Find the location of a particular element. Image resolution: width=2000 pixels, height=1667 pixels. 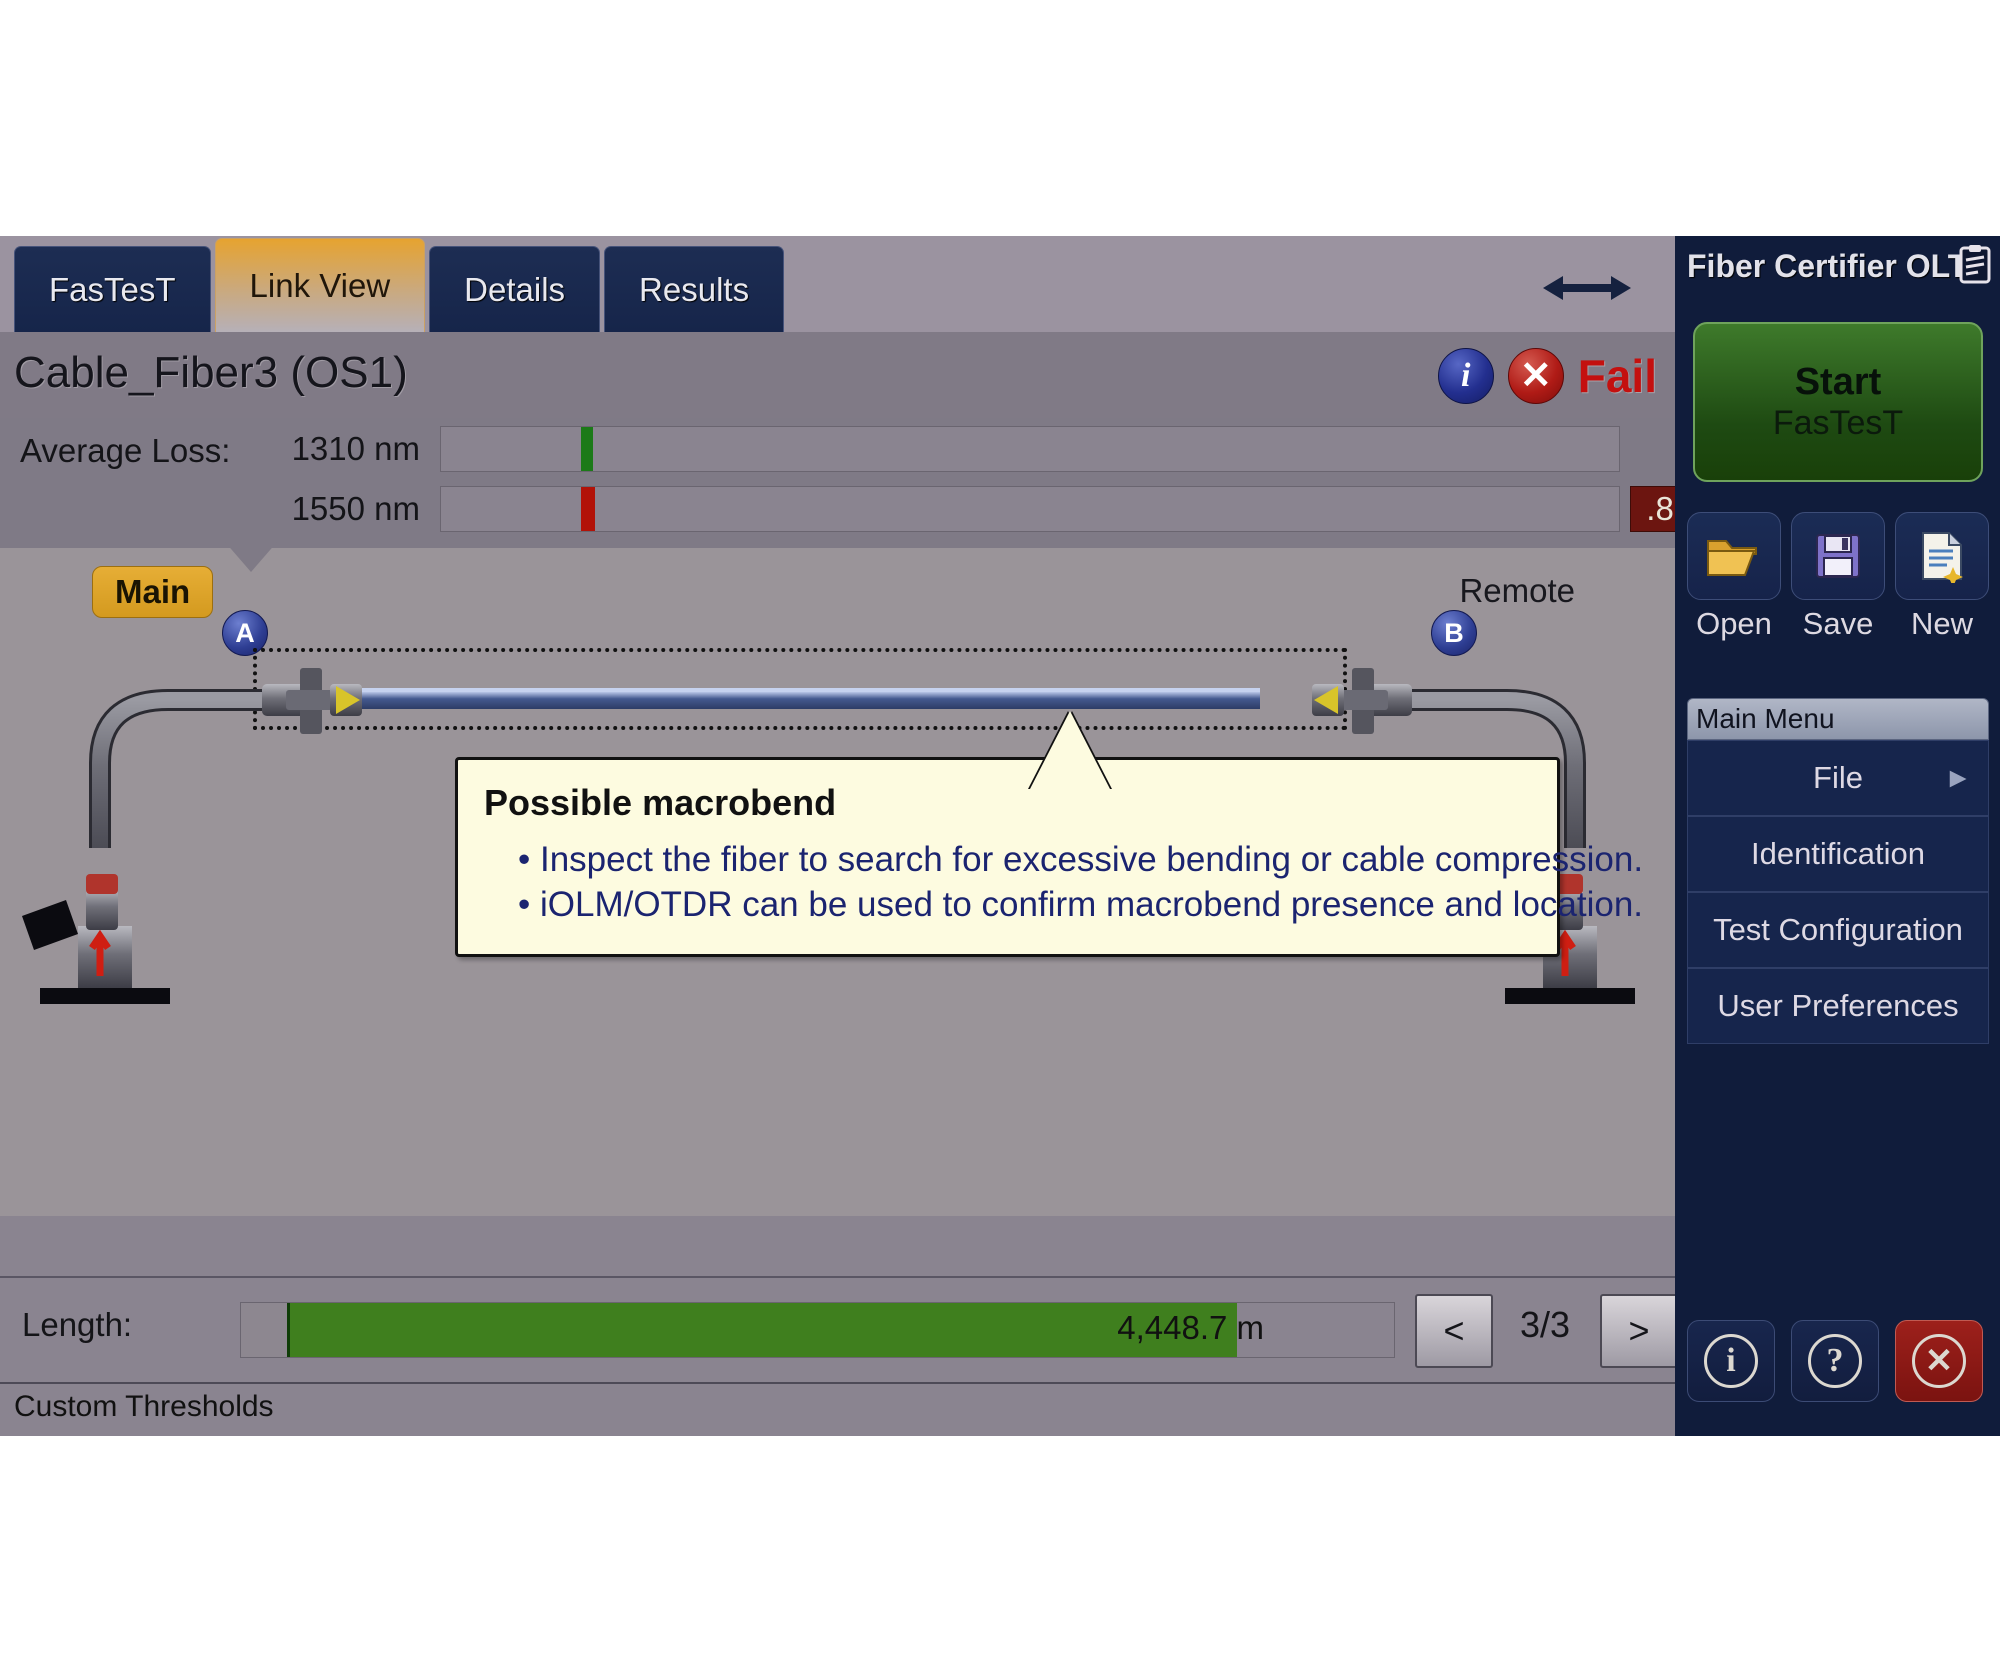

save-button: Save is located at coordinates (1838, 577).